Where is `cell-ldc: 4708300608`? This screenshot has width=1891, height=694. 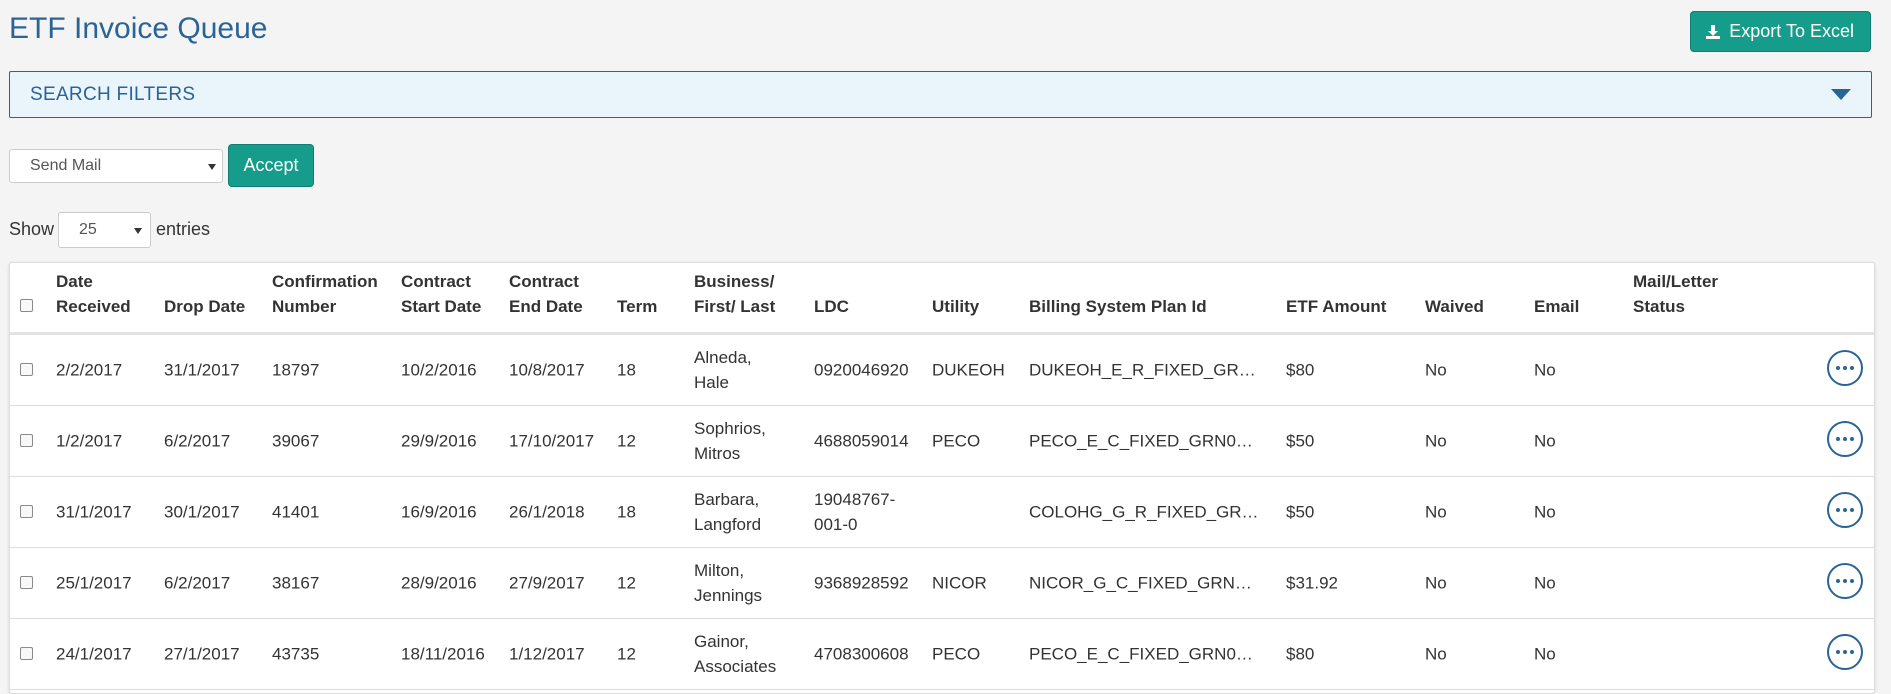
cell-ldc: 4708300608 is located at coordinates (861, 654).